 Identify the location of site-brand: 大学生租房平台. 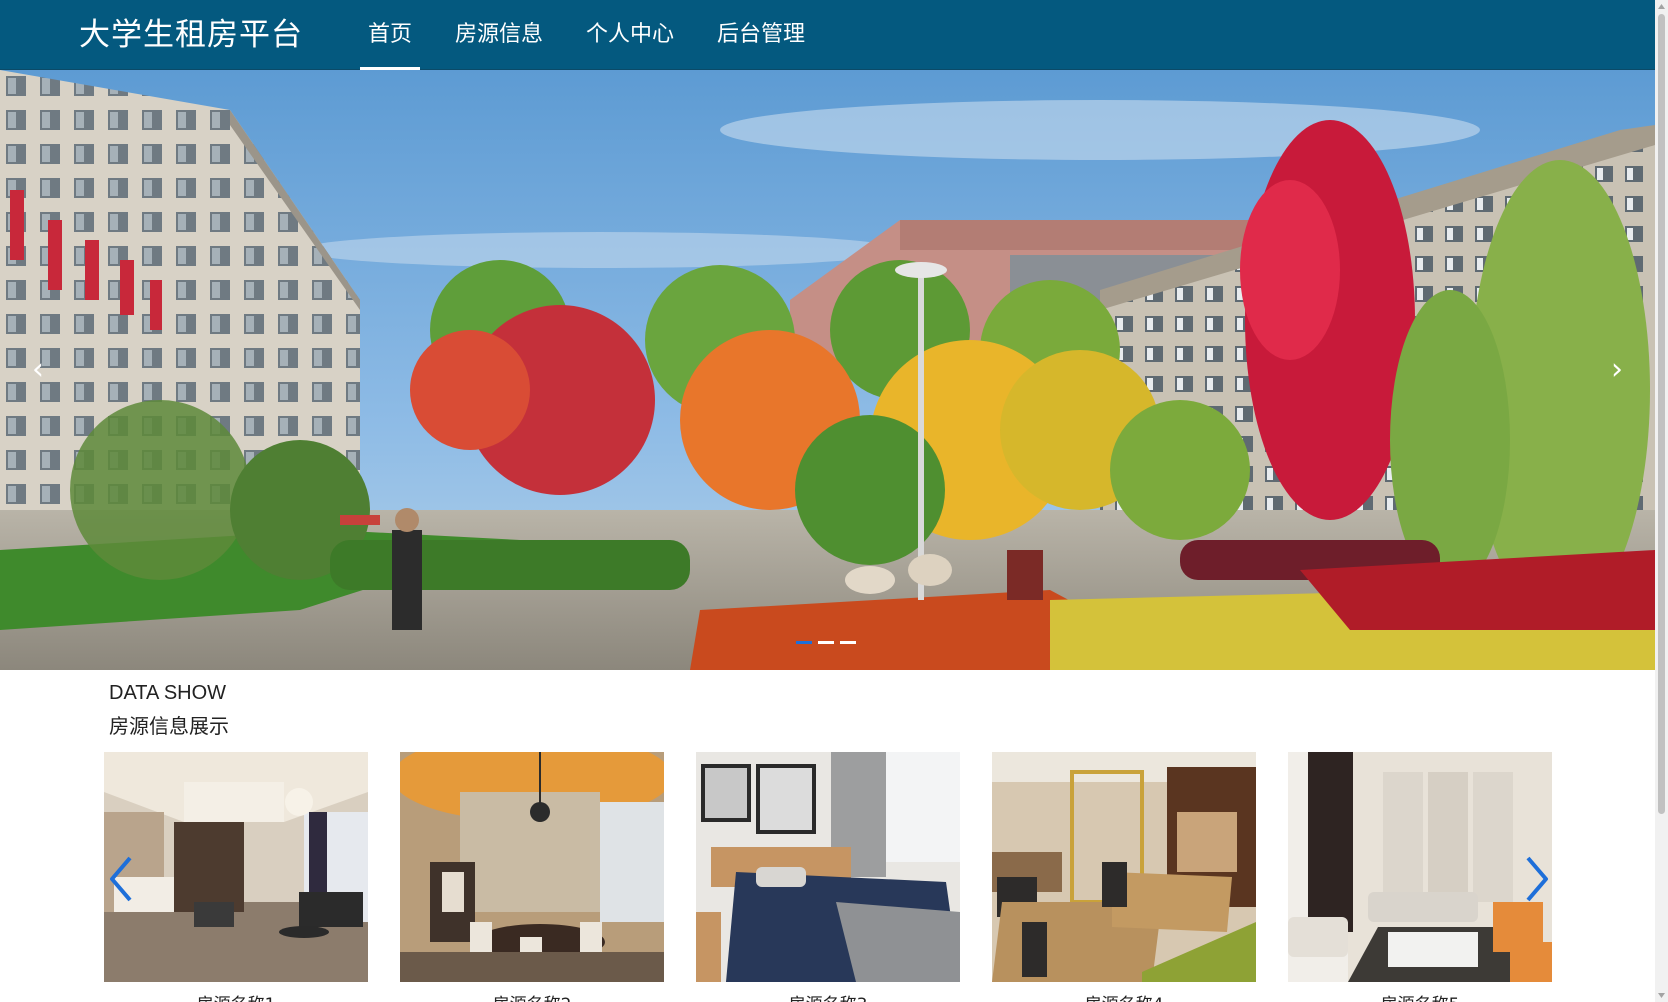
(191, 35).